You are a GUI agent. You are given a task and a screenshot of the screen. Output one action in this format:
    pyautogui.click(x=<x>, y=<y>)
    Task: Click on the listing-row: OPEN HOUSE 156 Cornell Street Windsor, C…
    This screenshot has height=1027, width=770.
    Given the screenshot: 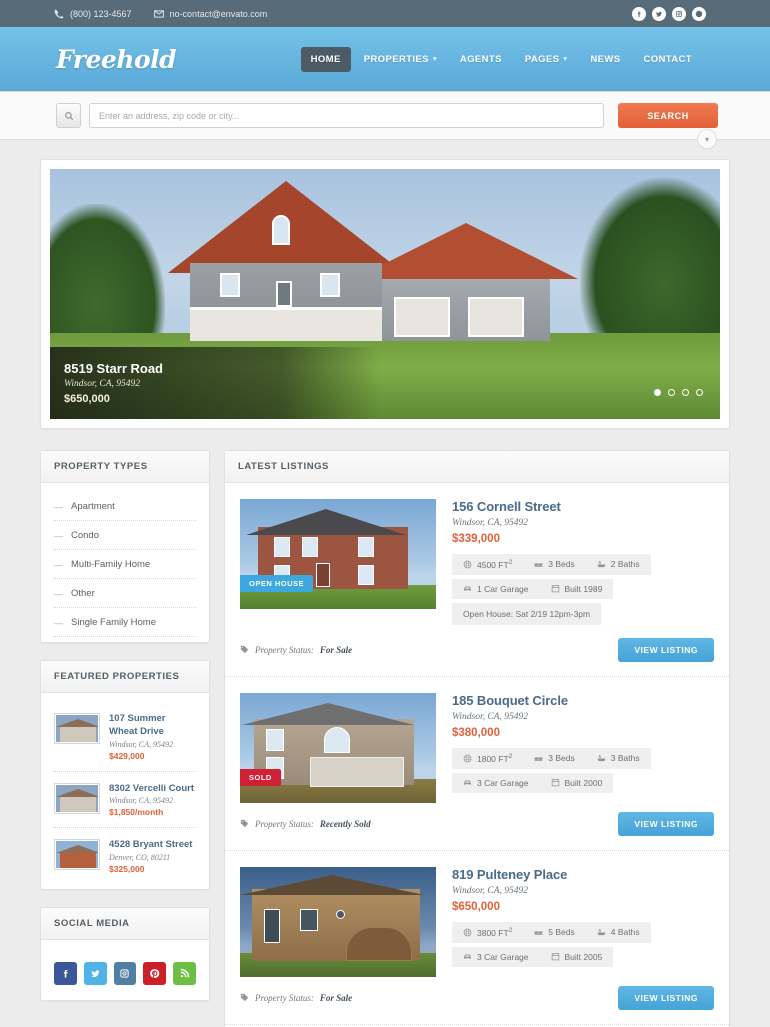 What is the action you would take?
    pyautogui.click(x=477, y=580)
    